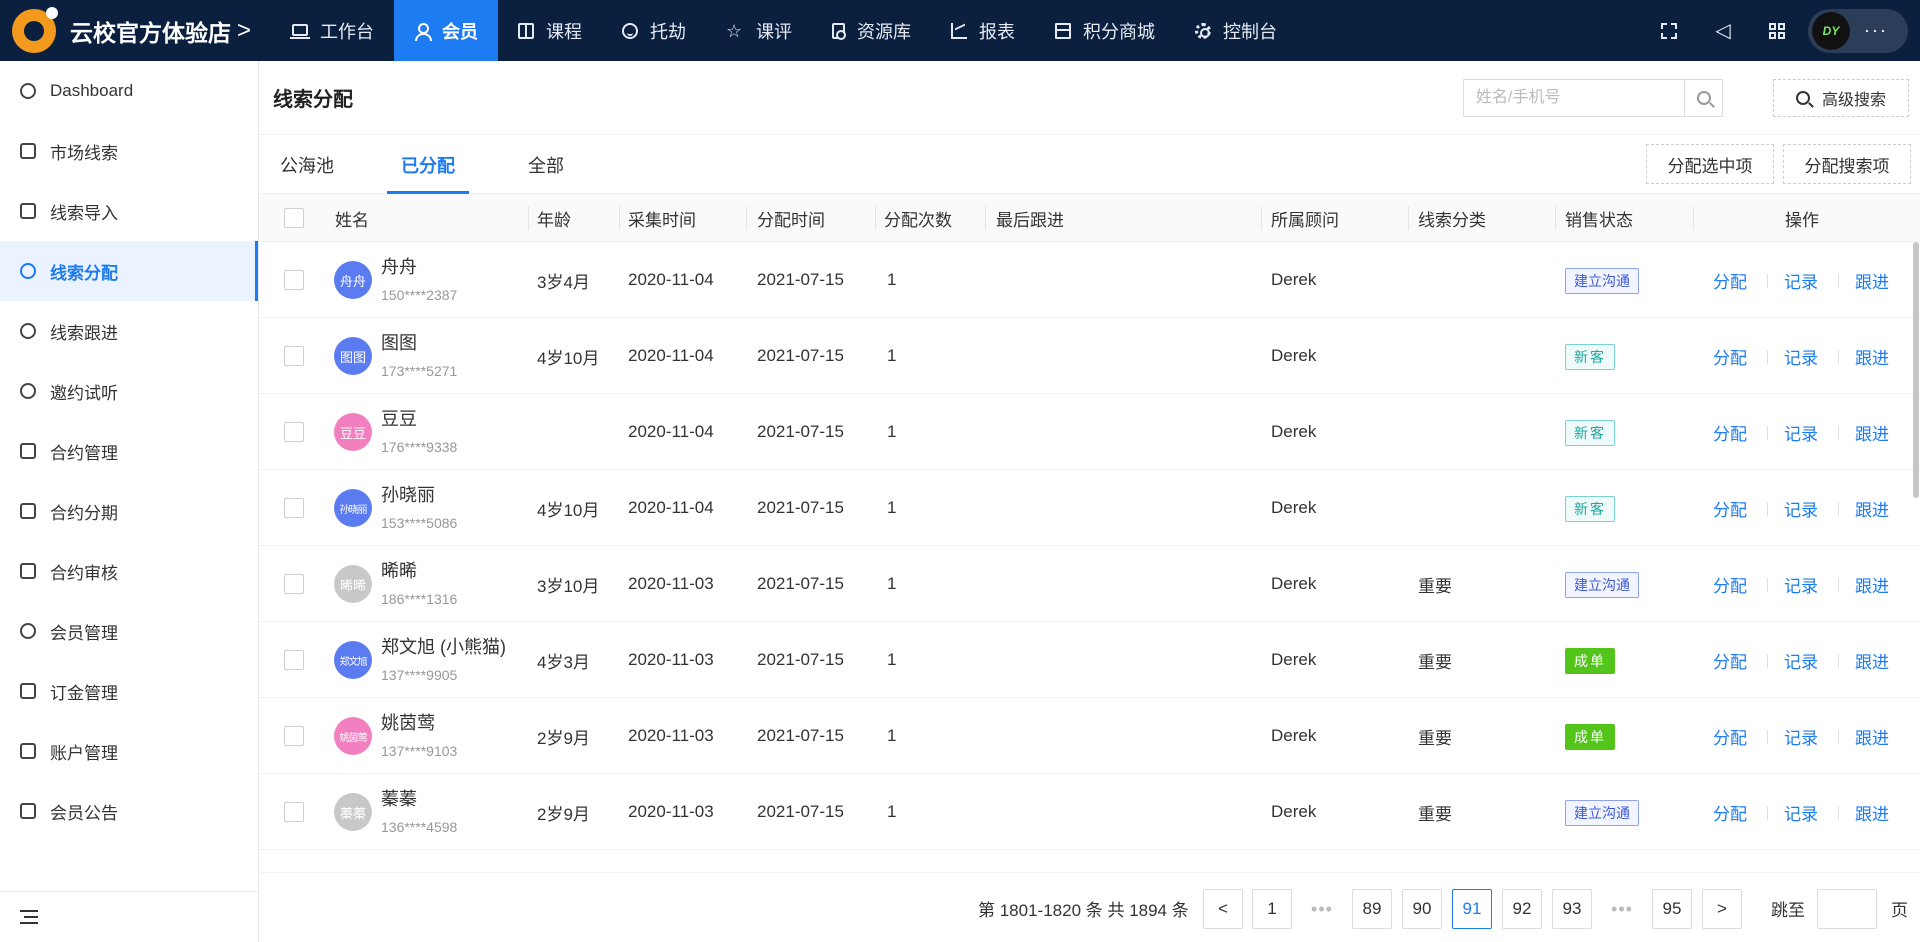 The image size is (1920, 942). I want to click on sidebar-item-contract-review: 合约审核, so click(129, 571).